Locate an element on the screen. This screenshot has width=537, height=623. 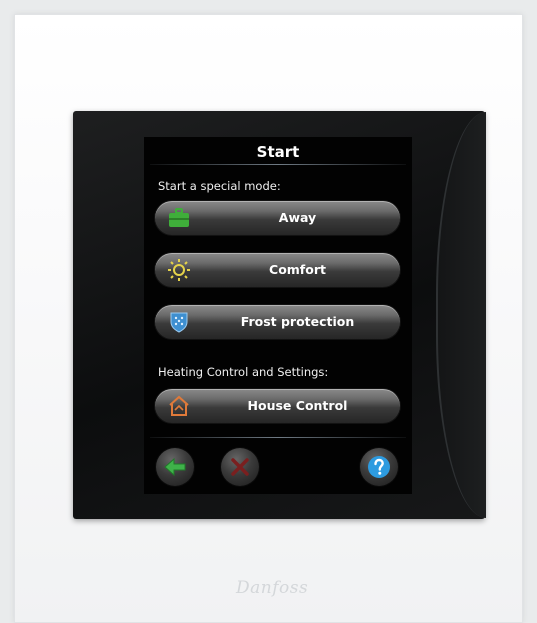
bottom-divider is located at coordinates (278, 437).